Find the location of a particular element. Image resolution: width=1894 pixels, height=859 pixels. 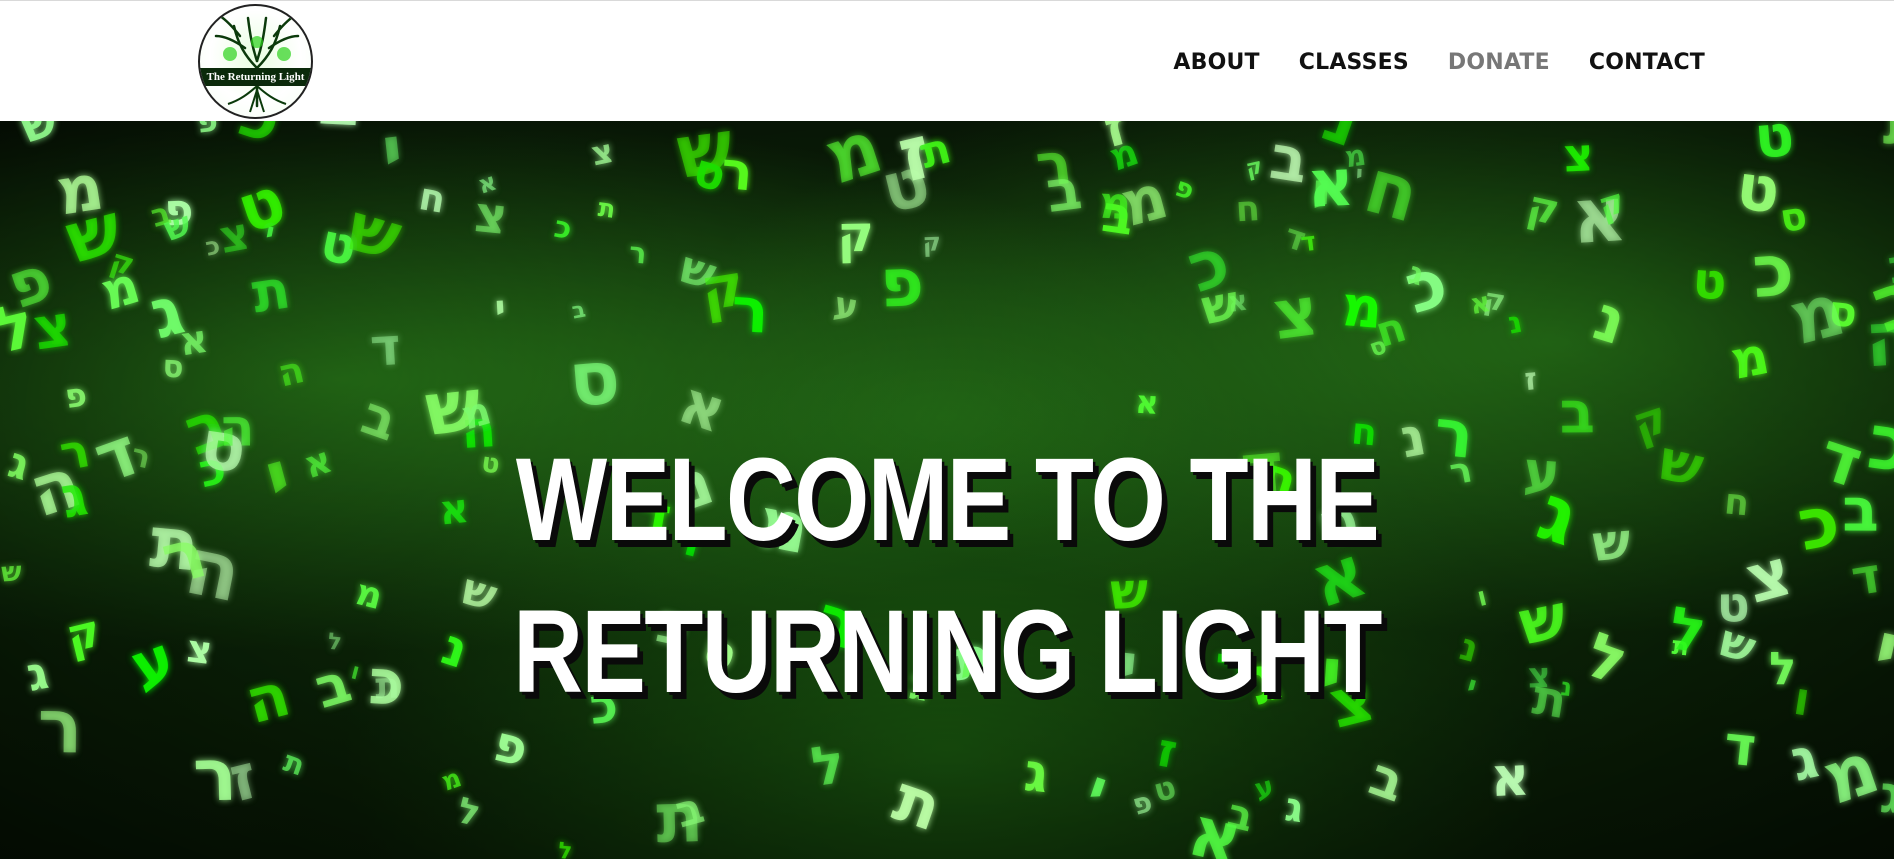

nav-item-about: ABOUT is located at coordinates (1216, 63).